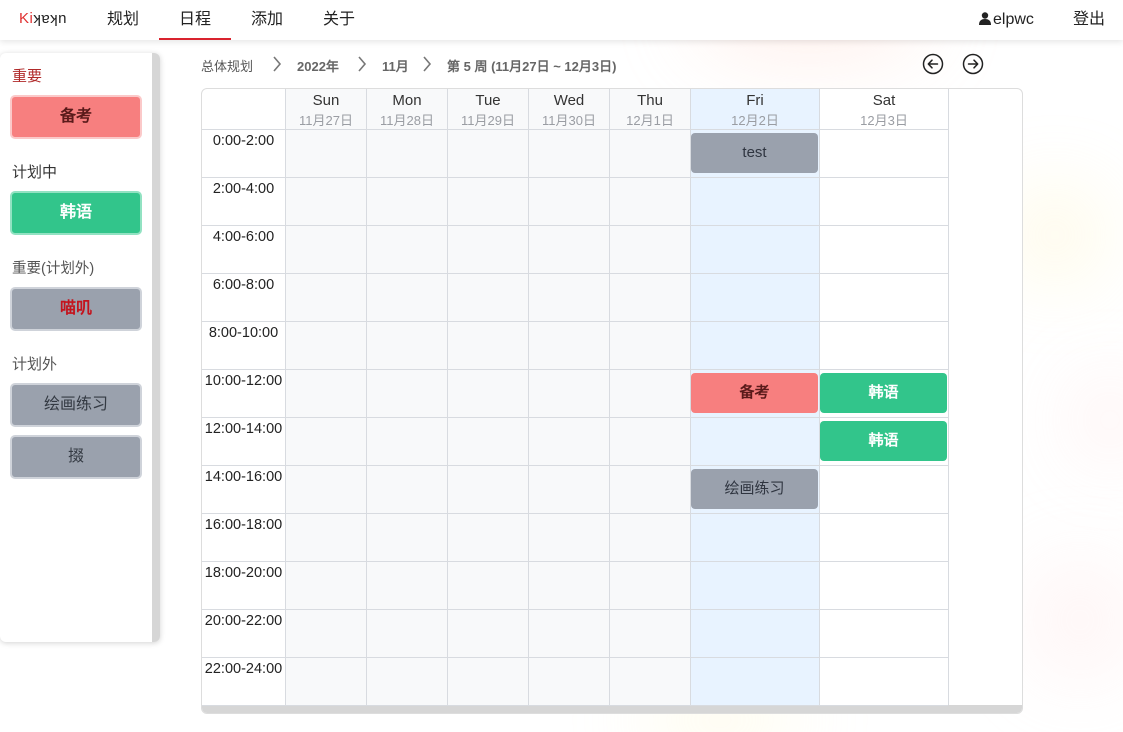  Describe the element at coordinates (755, 120) in the screenshot. I see `day-date: 12月2日` at that location.